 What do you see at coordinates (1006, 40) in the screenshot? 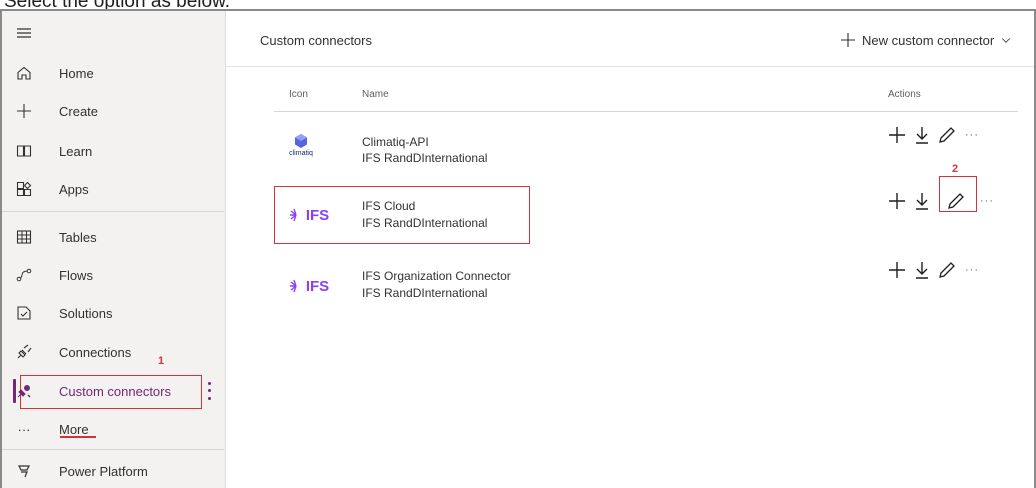
I see `chevron-down-icon` at bounding box center [1006, 40].